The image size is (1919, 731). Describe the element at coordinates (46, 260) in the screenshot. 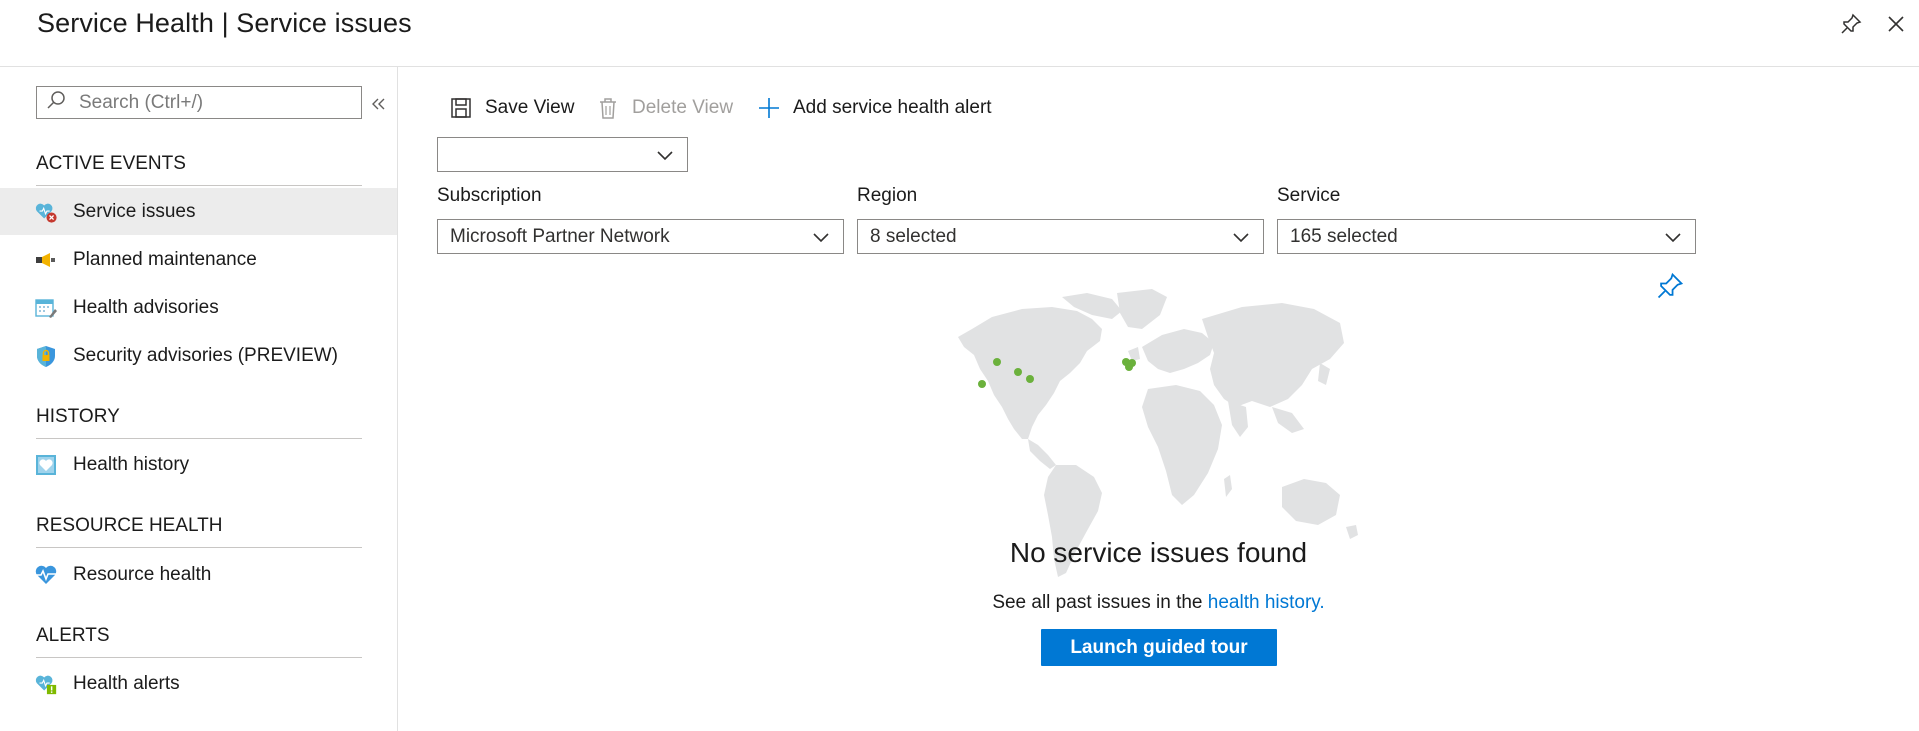

I see `megaphone-icon` at that location.